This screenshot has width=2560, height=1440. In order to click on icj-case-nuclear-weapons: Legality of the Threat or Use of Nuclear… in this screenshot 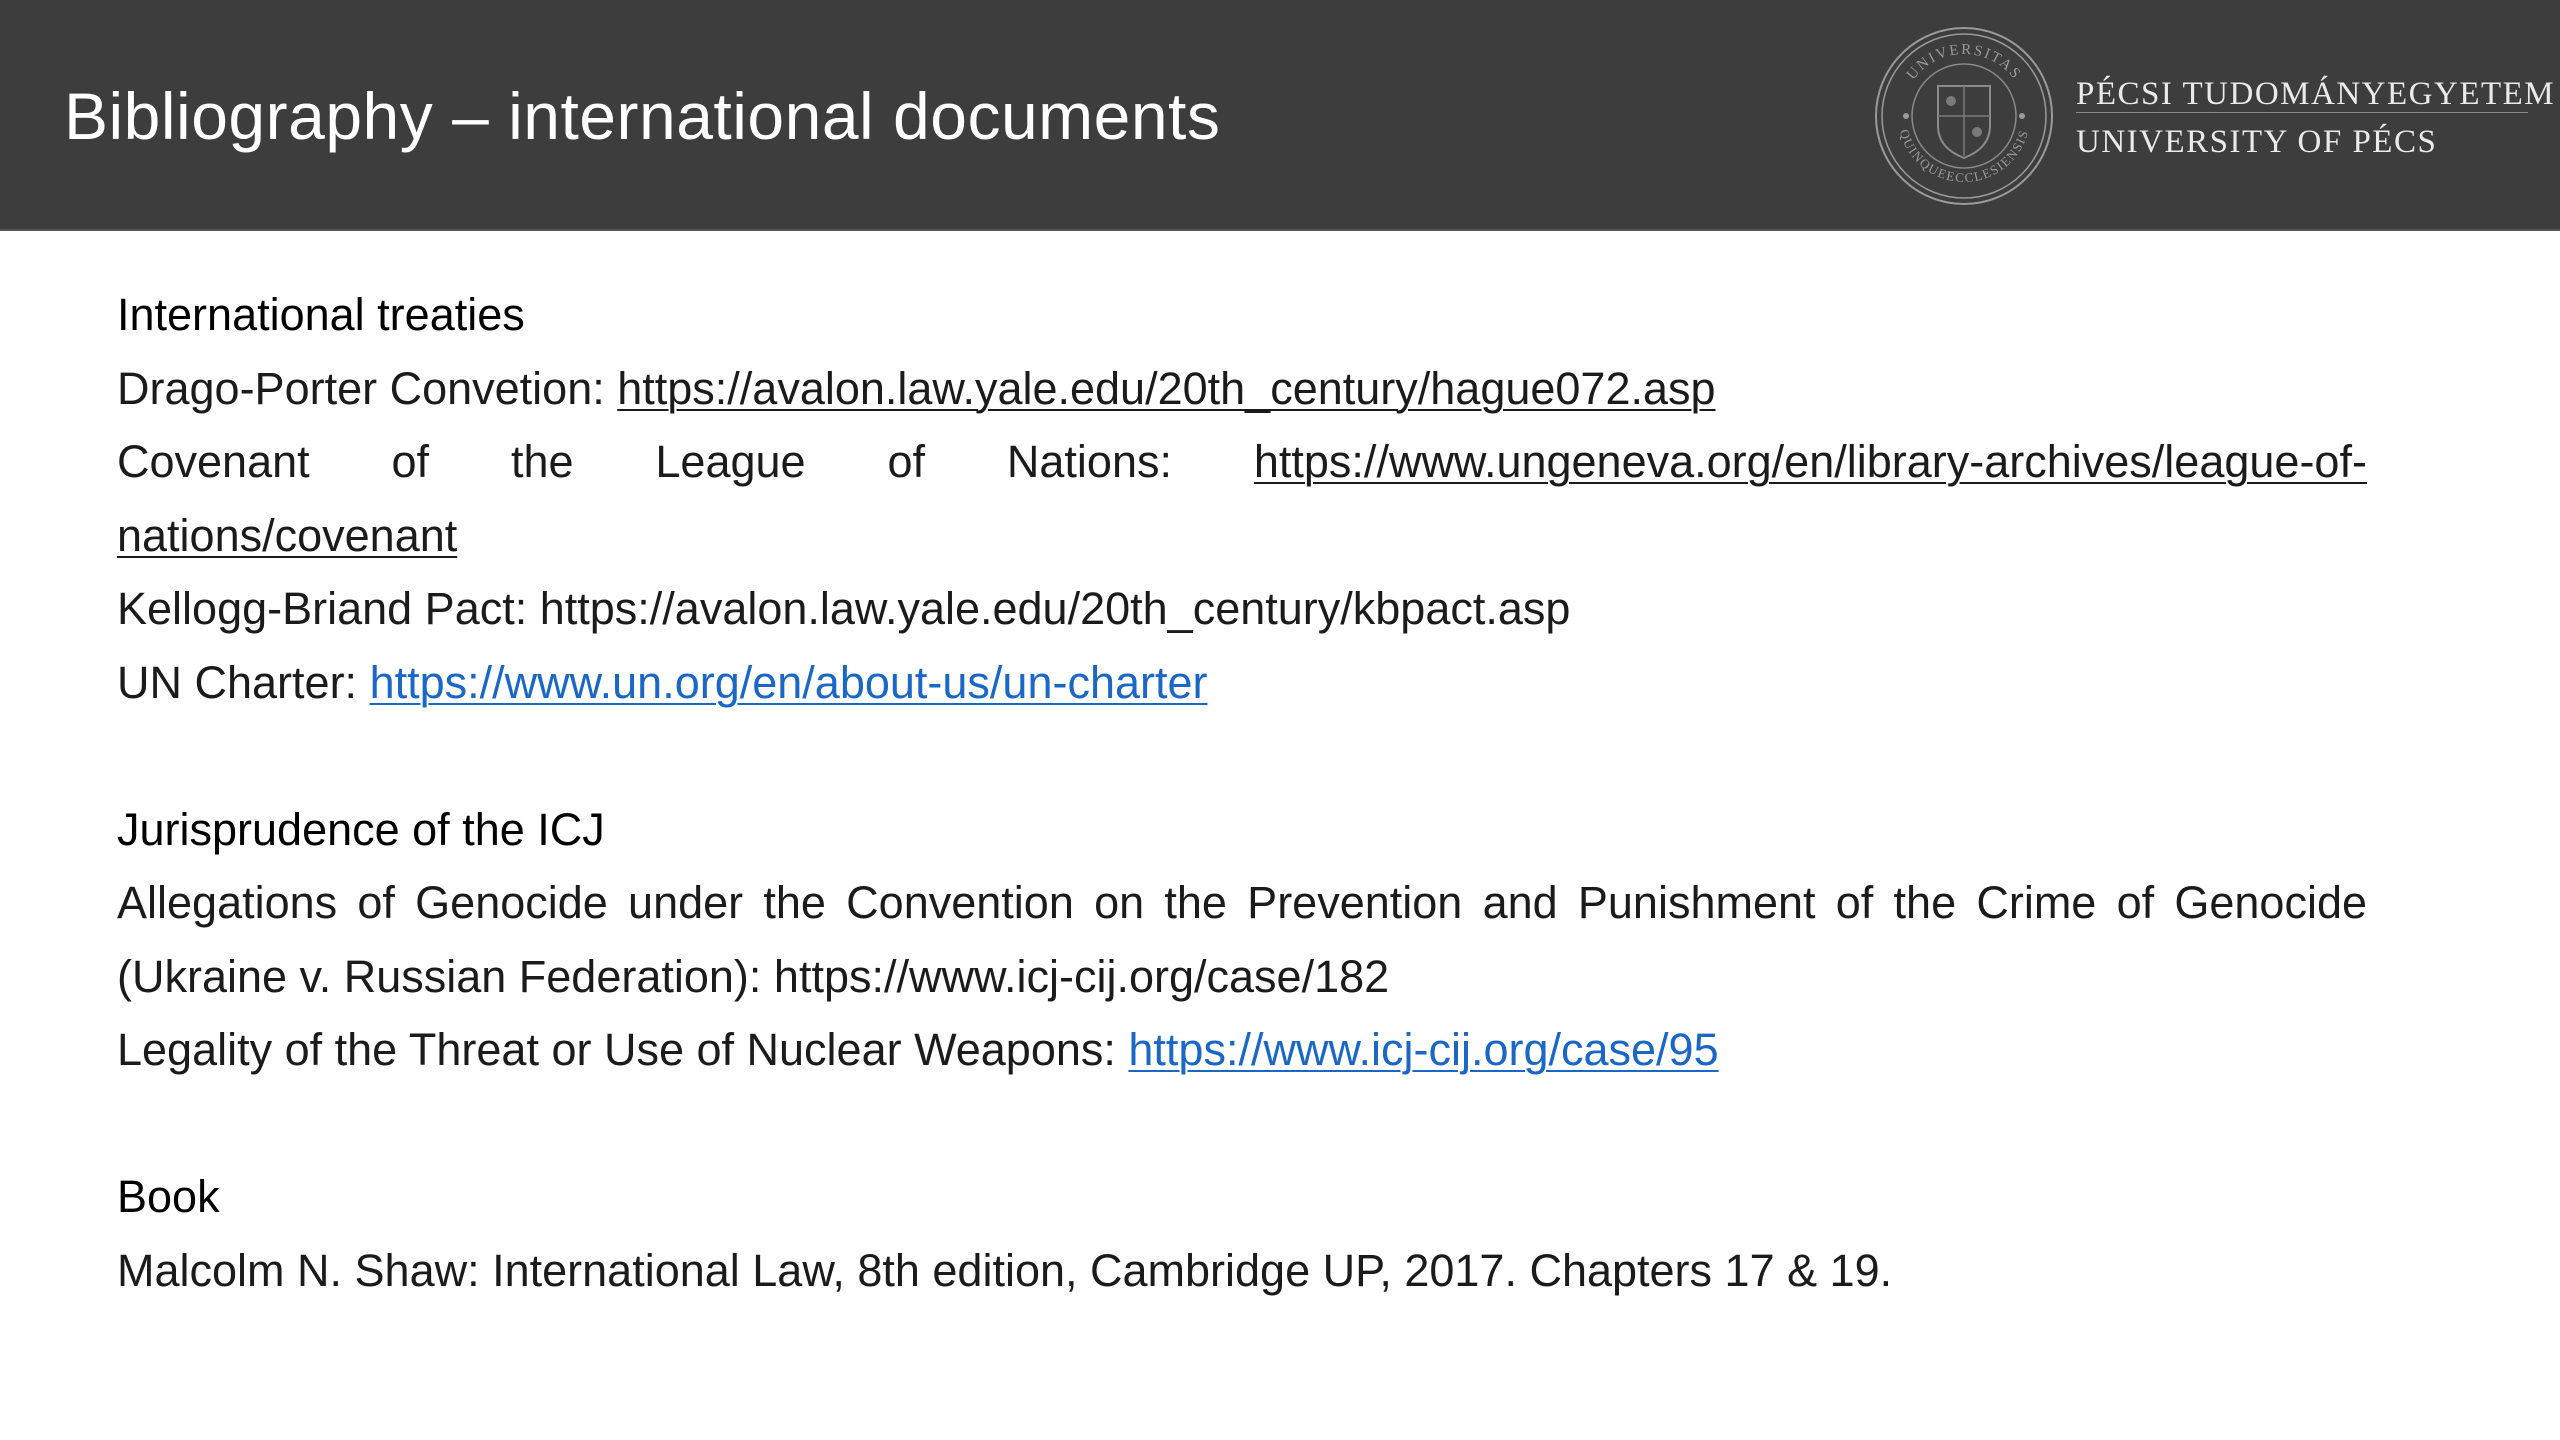, I will do `click(1242, 1050)`.